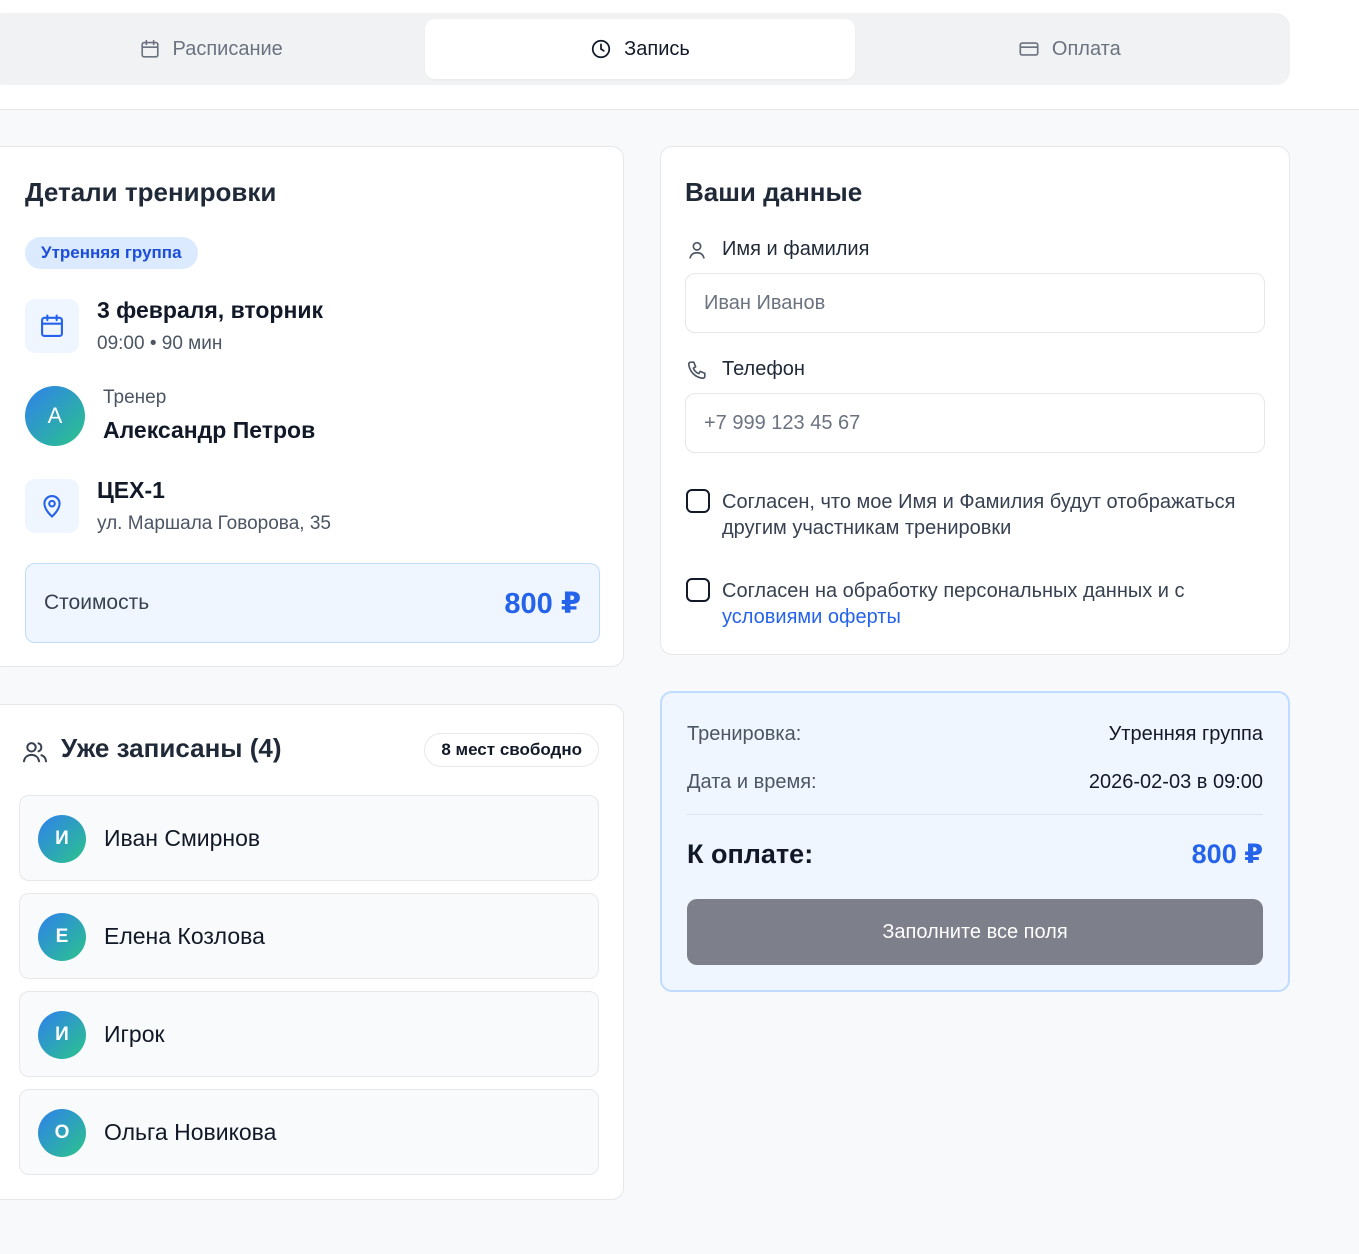  What do you see at coordinates (1086, 48) in the screenshot?
I see `tab-payment-label: Оплата` at bounding box center [1086, 48].